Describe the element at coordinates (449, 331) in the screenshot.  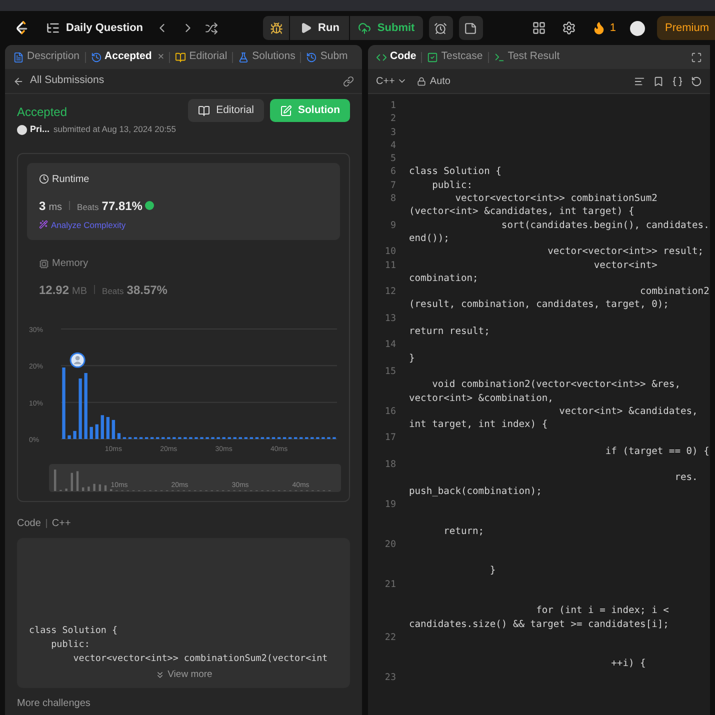
I see `code-line: return result;` at that location.